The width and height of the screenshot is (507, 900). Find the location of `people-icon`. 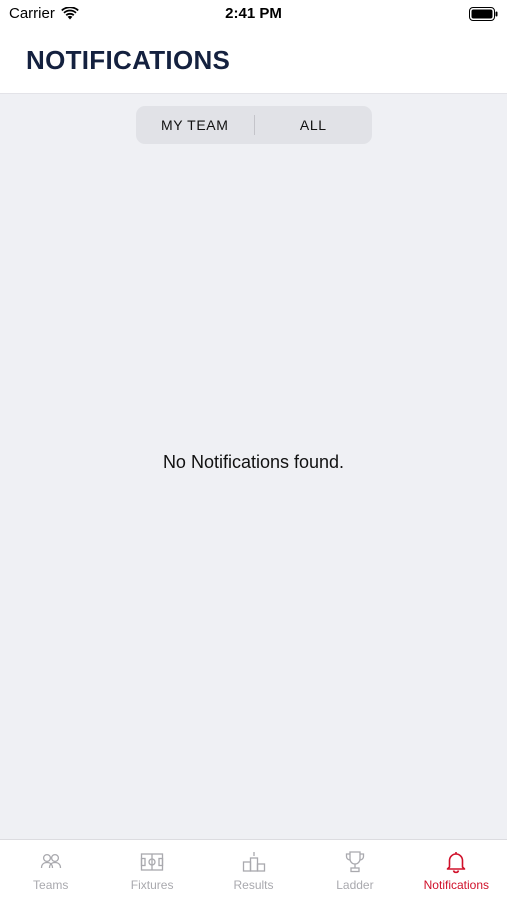

people-icon is located at coordinates (50, 861).